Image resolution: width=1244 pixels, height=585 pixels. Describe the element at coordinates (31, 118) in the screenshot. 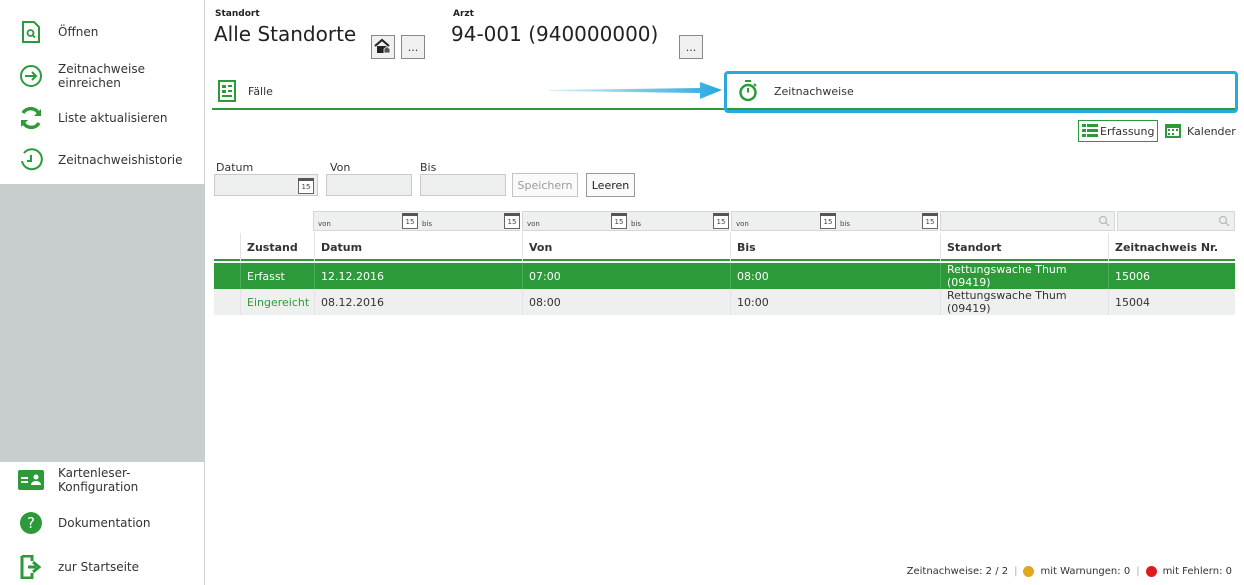

I see `refresh-icon` at that location.